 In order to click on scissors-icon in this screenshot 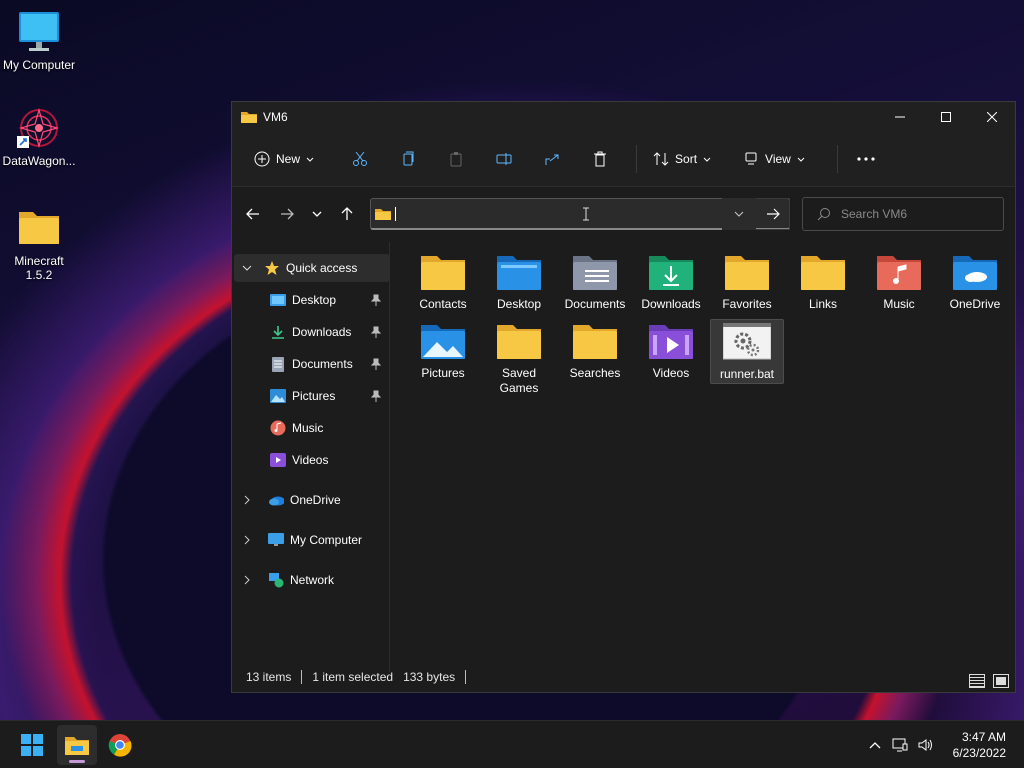, I will do `click(360, 158)`.